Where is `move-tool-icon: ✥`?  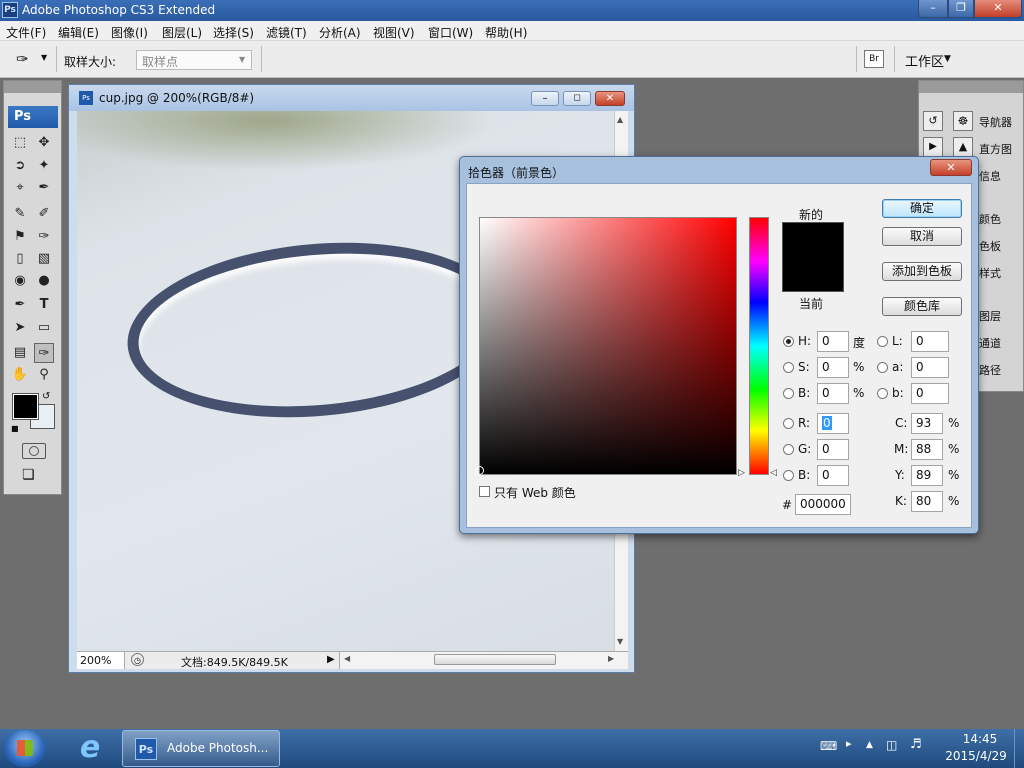 move-tool-icon: ✥ is located at coordinates (44, 143).